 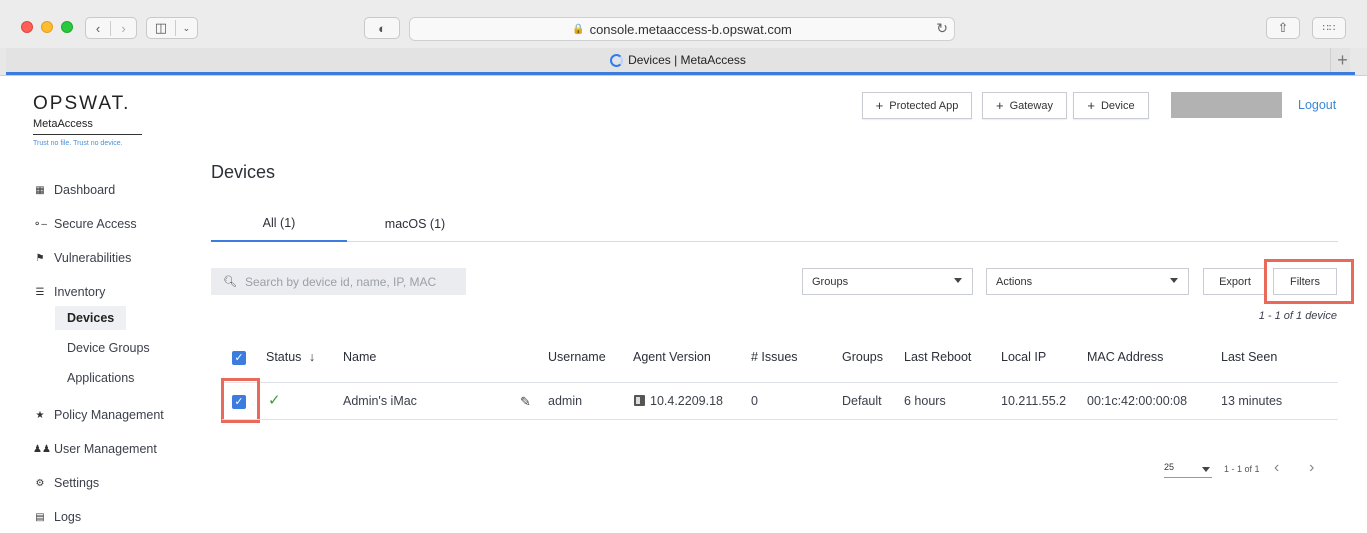 I want to click on grid-icon: ∷∷, so click(x=1329, y=28).